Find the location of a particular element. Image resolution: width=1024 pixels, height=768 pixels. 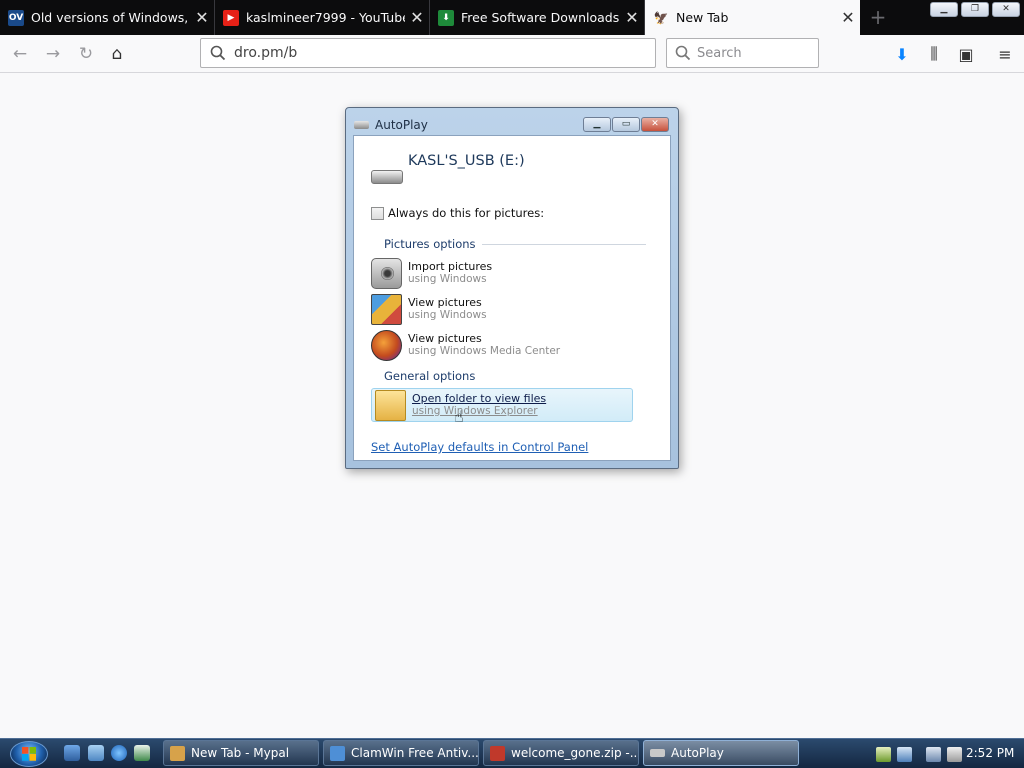

general-options-header: General options is located at coordinates (515, 376).